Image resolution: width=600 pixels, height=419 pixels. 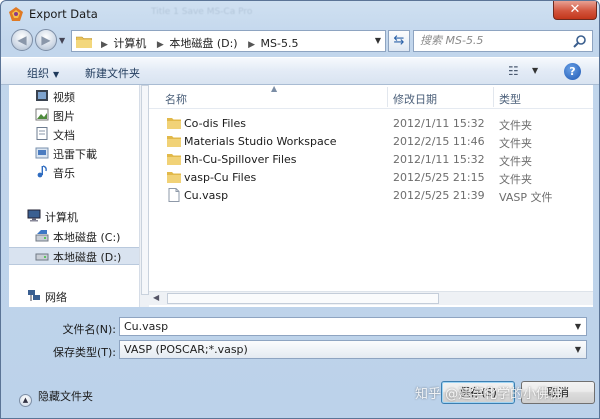 I want to click on video-icon, so click(x=42, y=95).